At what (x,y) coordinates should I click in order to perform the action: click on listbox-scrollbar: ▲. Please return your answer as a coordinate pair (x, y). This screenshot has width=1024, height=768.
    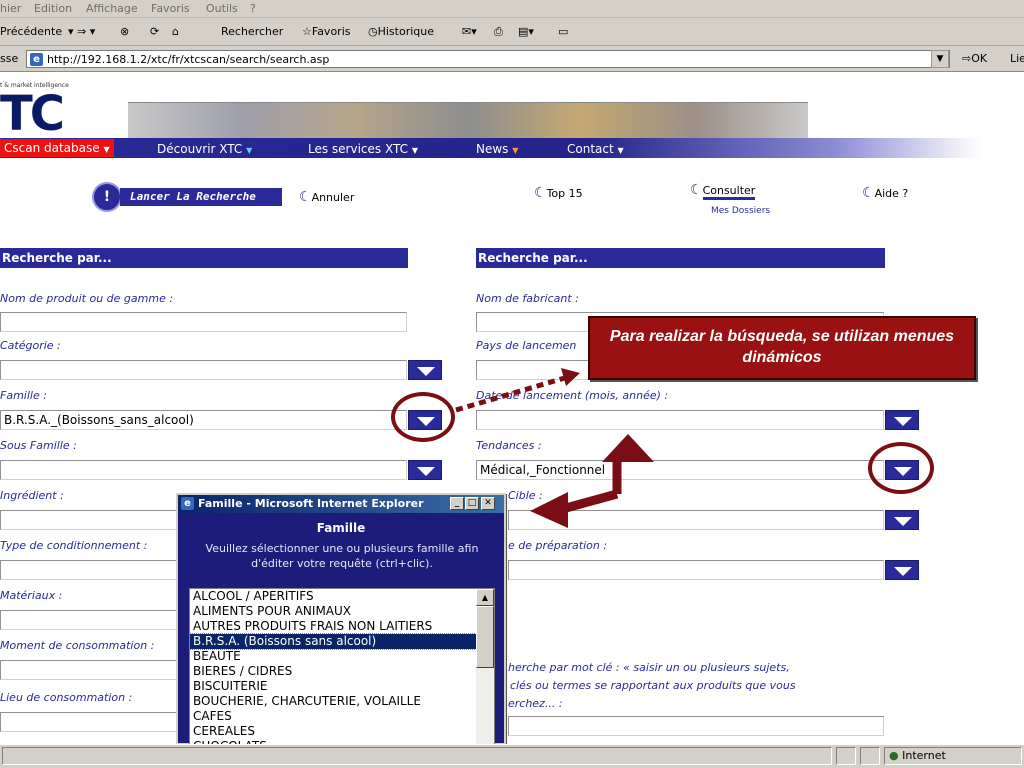
    Looking at the image, I should click on (485, 666).